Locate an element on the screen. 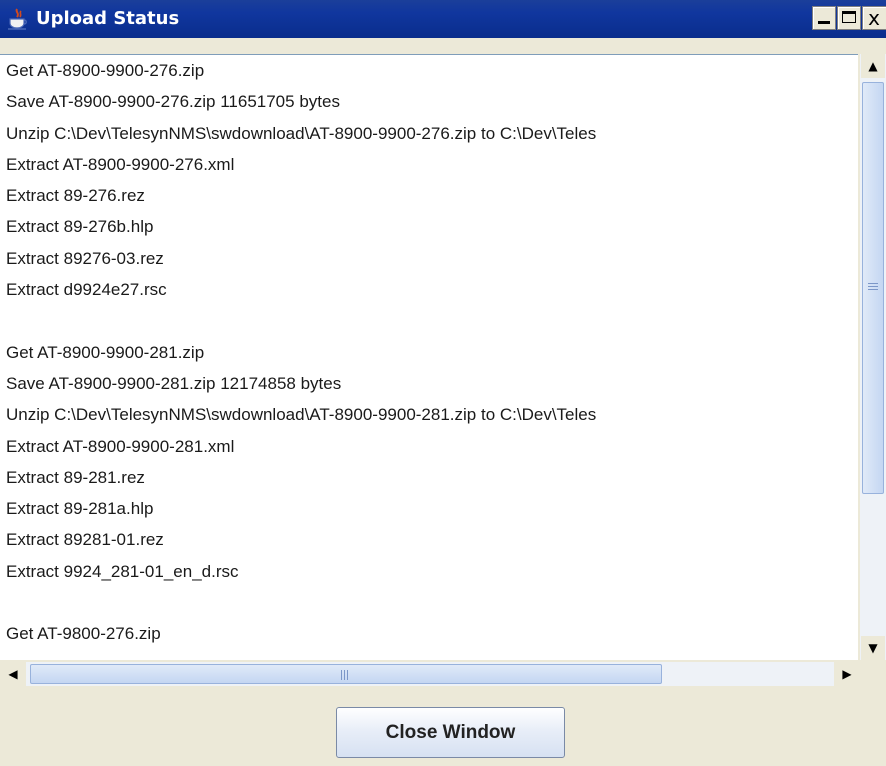 The width and height of the screenshot is (886, 766). log-line: Save AT-8900-9900-281.zip 12174858 bytes is located at coordinates (174, 383).